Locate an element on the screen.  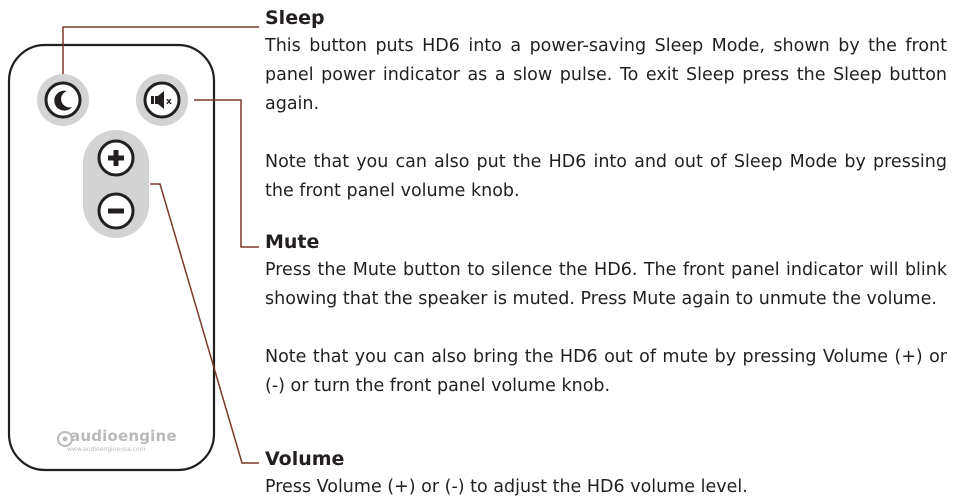
minus-icon is located at coordinates (116, 211).